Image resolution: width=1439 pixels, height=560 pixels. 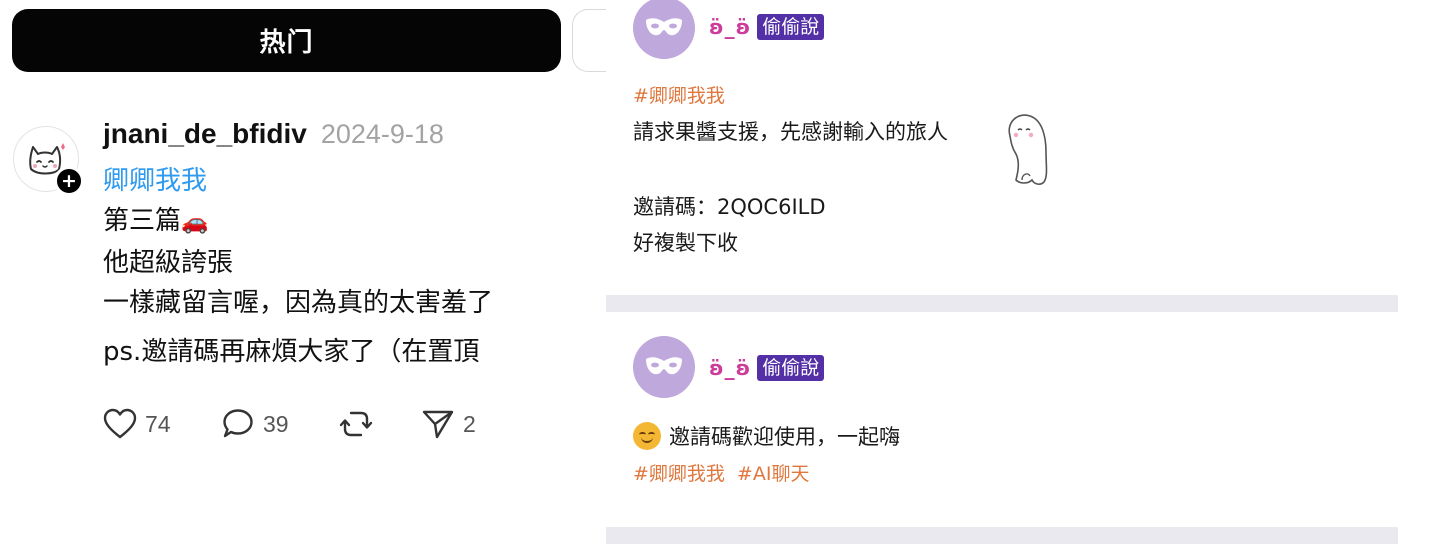 I want to click on repost-button, so click(x=356, y=424).